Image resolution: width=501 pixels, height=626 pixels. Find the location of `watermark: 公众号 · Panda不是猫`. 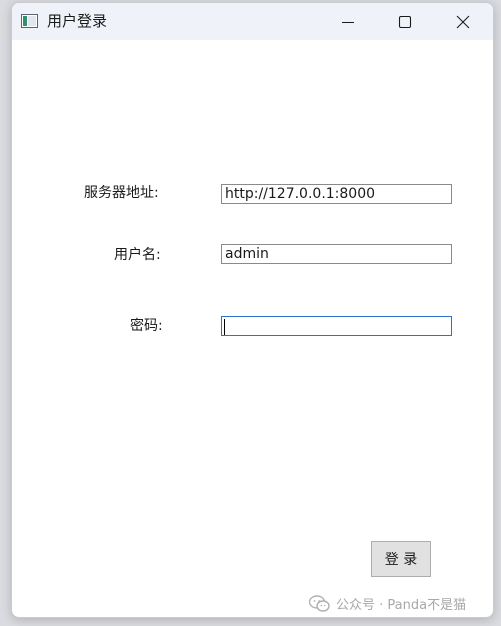

watermark: 公众号 · Panda不是猫 is located at coordinates (387, 603).